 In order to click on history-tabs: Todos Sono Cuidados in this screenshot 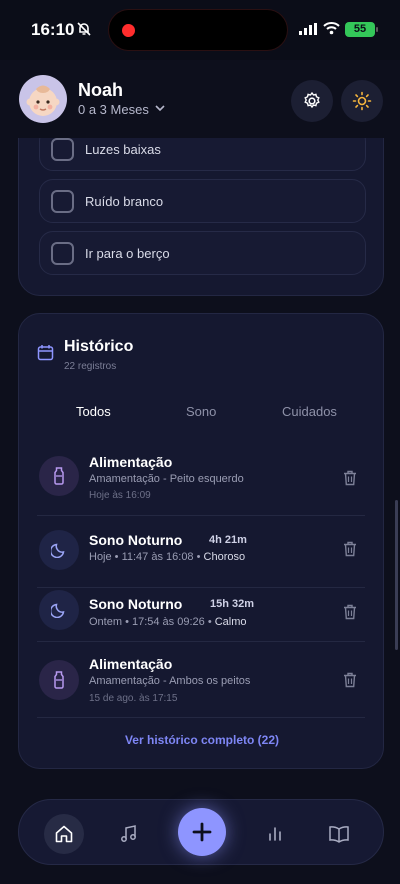, I will do `click(202, 415)`.